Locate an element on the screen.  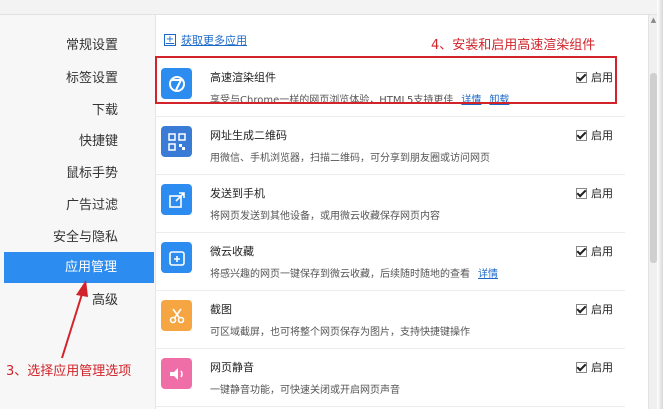
annotation-arrow is located at coordinates (74, 319).